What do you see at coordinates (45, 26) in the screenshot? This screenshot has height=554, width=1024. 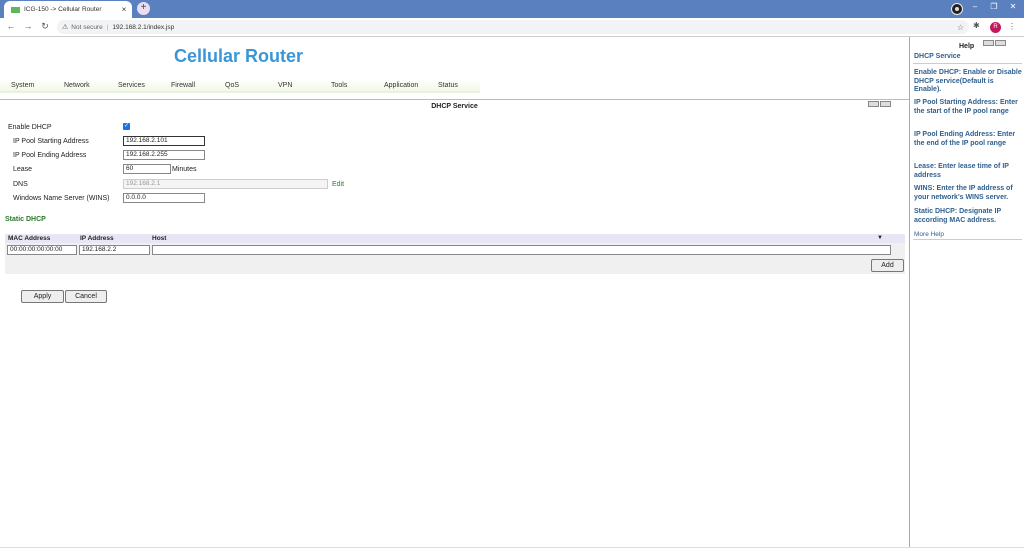 I see `reload-icon: ↻` at bounding box center [45, 26].